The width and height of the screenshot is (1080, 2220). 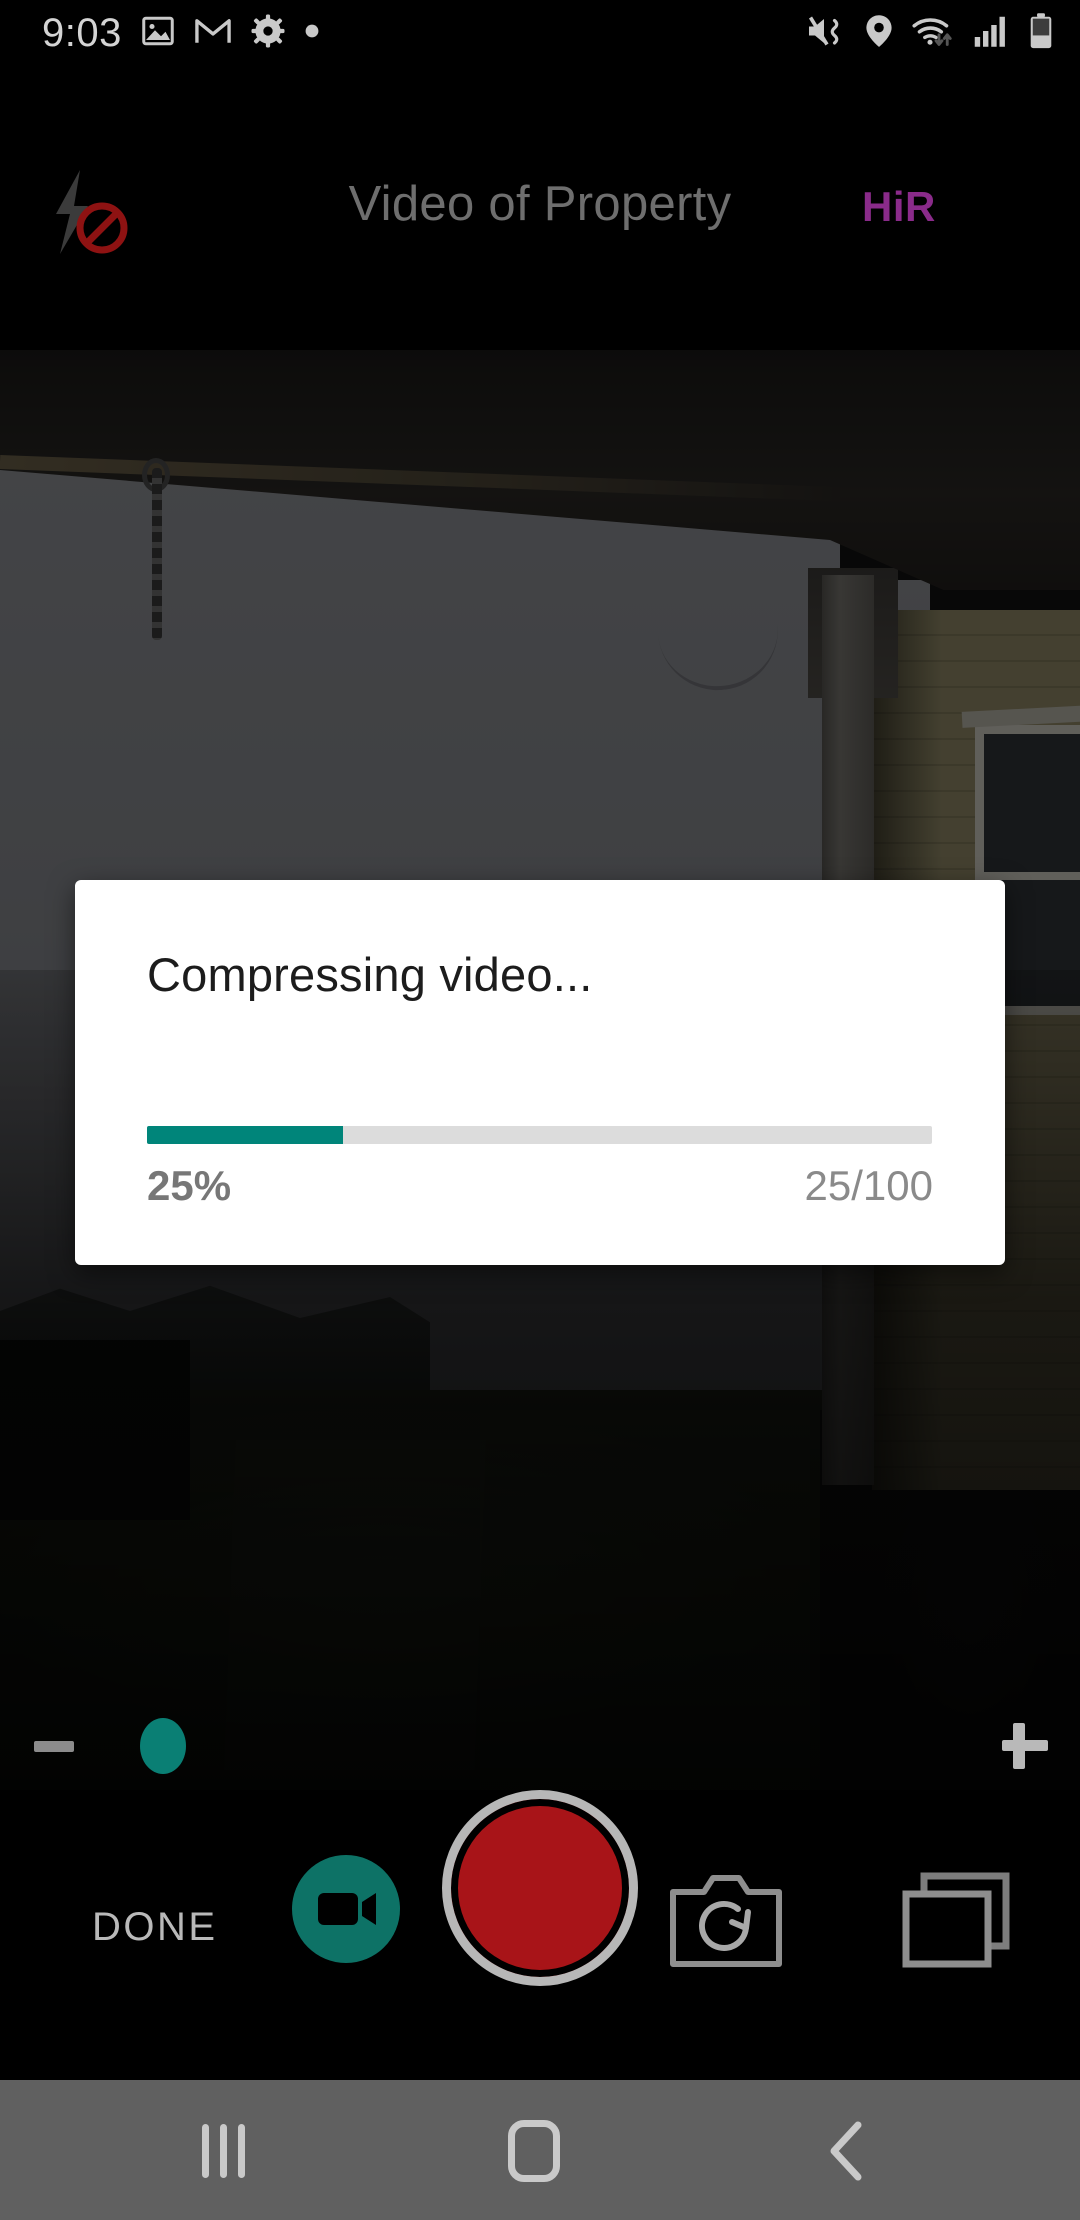 I want to click on back-button, so click(x=847, y=2151).